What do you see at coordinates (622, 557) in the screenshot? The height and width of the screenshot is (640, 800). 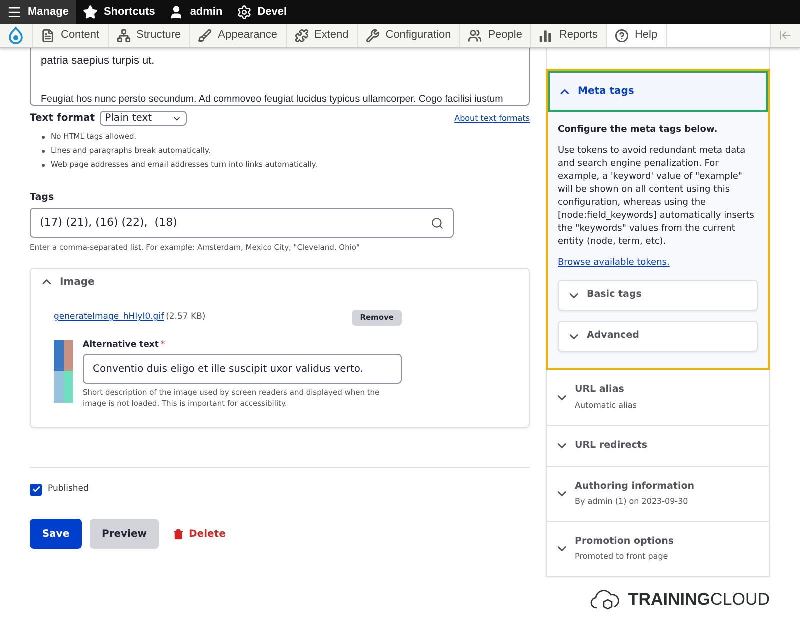 I see `section-summary: Promoted to front page` at bounding box center [622, 557].